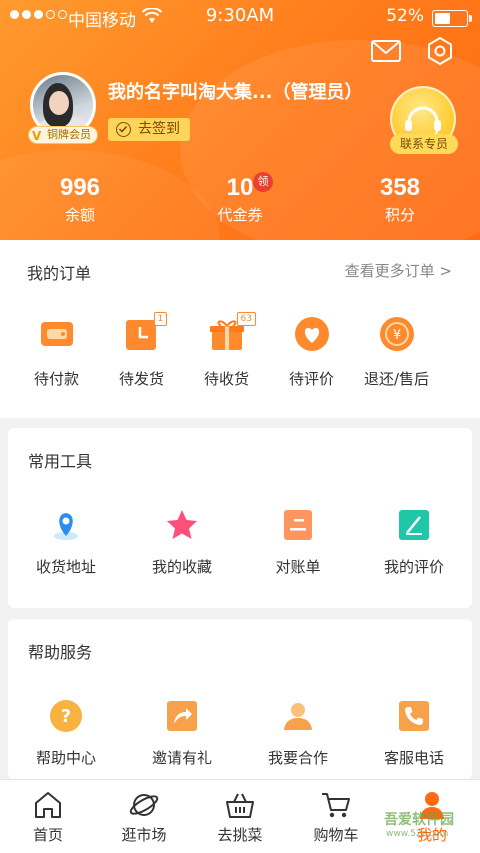  What do you see at coordinates (60, 461) in the screenshot?
I see `tools-title: 常用工具` at bounding box center [60, 461].